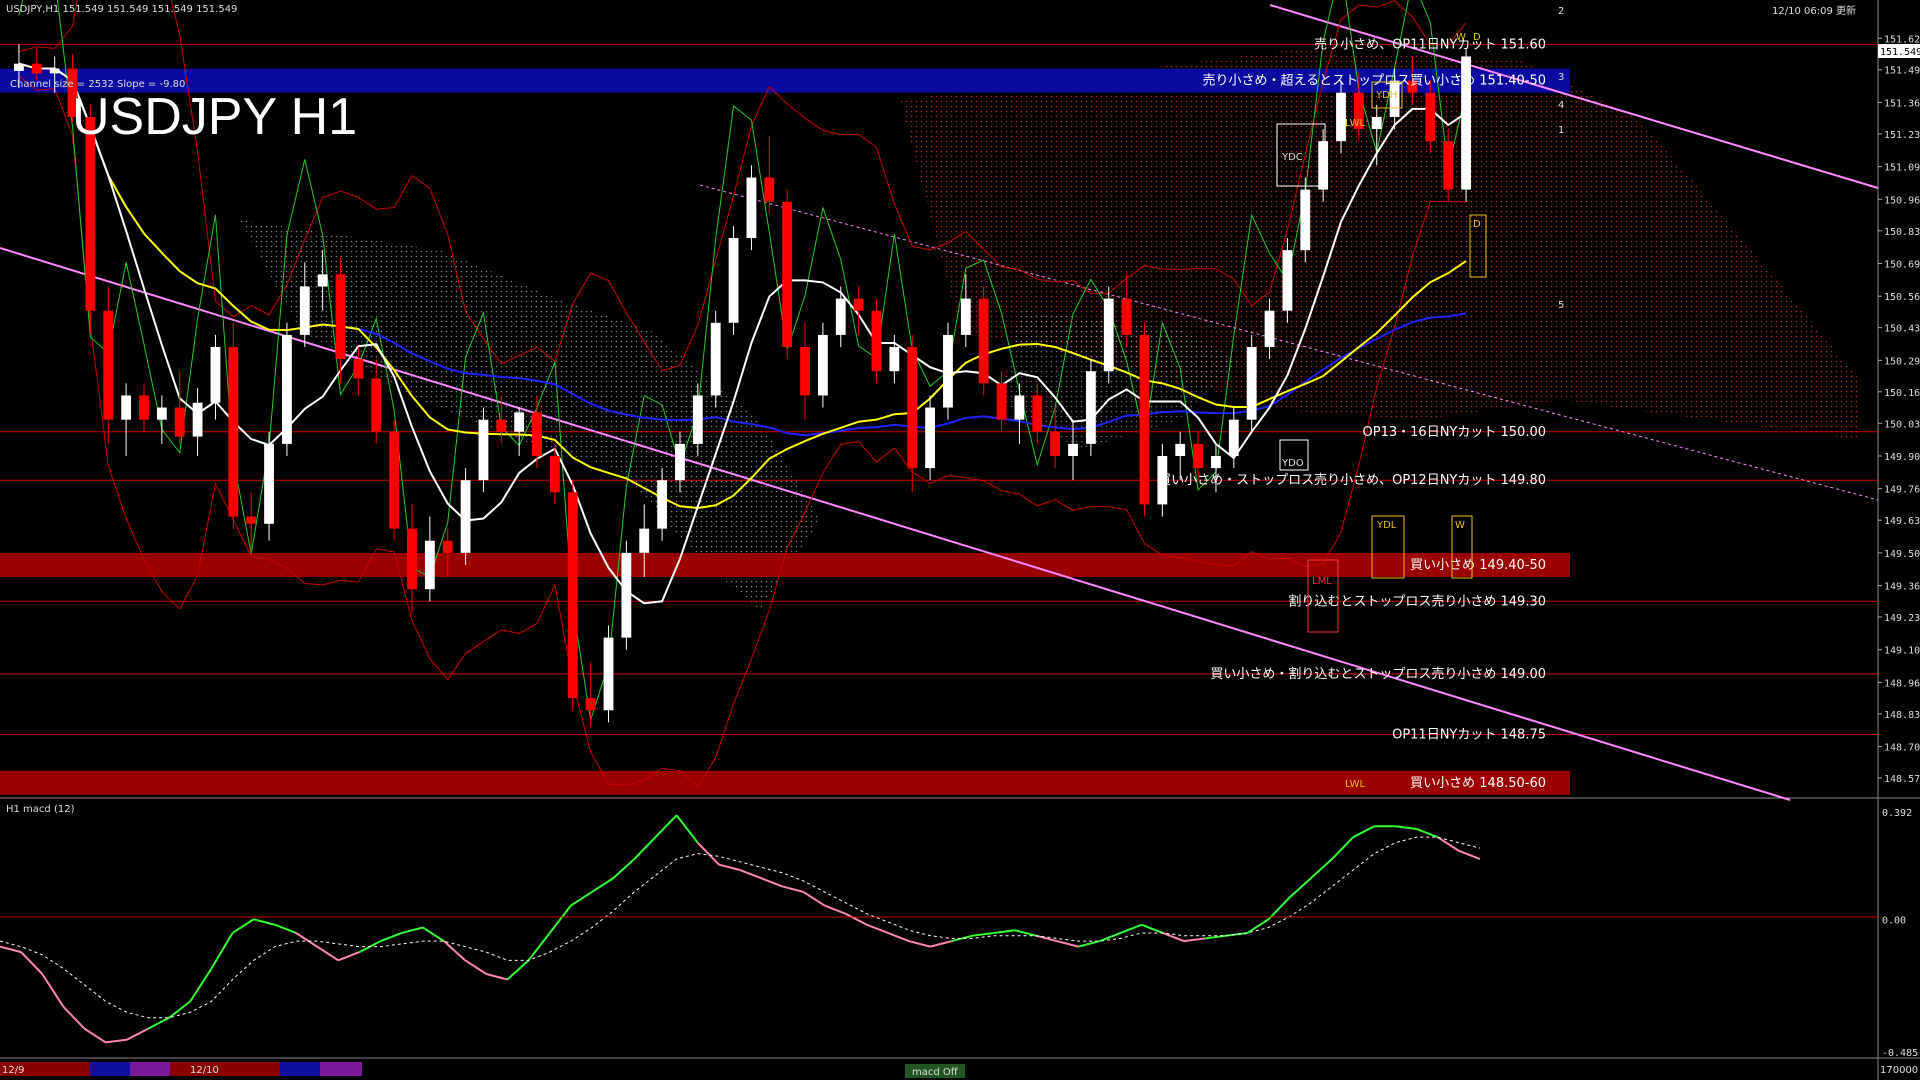 The height and width of the screenshot is (1080, 1920). Describe the element at coordinates (1561, 77) in the screenshot. I see `projection-label: 3` at that location.